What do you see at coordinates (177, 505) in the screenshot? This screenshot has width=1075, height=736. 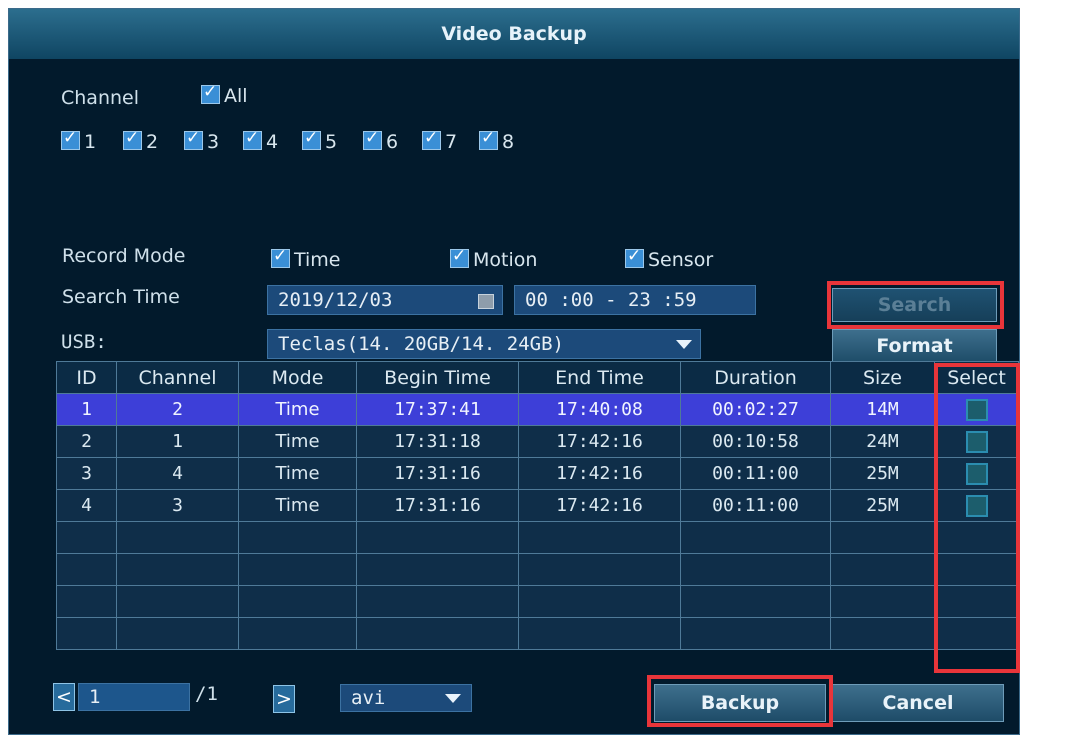 I see `cell-channel: 3` at bounding box center [177, 505].